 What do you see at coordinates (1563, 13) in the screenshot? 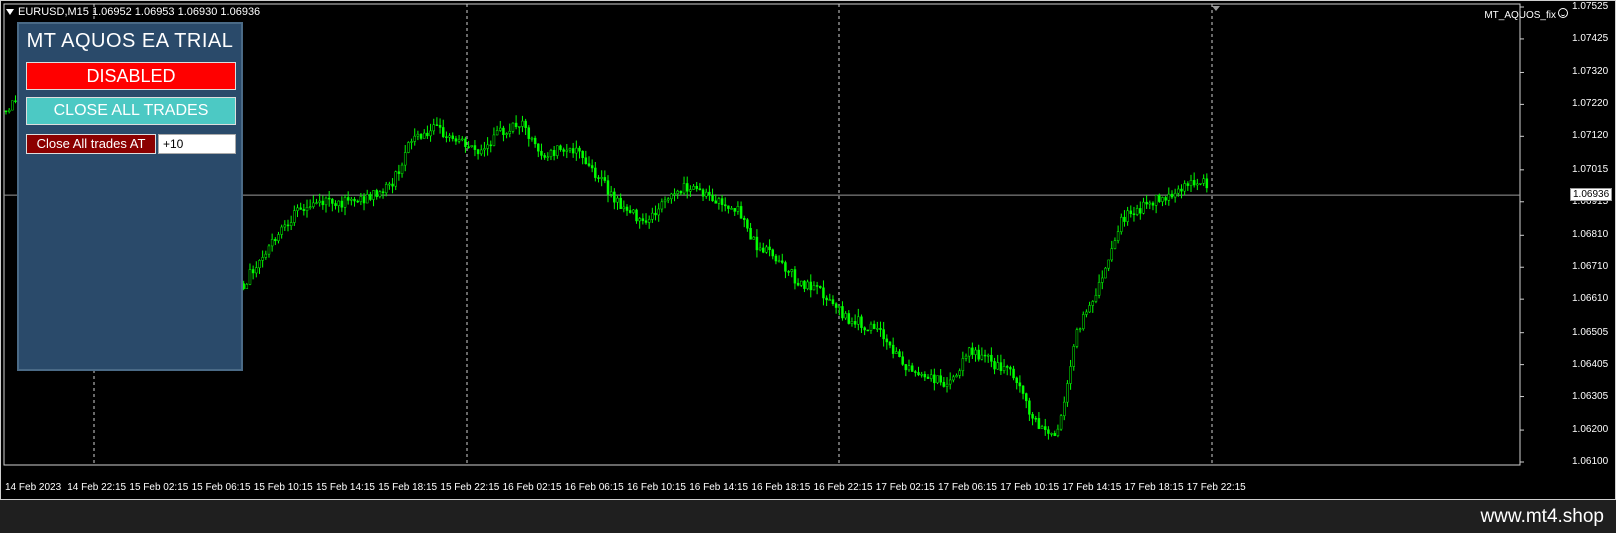
I see `smiley-icon` at bounding box center [1563, 13].